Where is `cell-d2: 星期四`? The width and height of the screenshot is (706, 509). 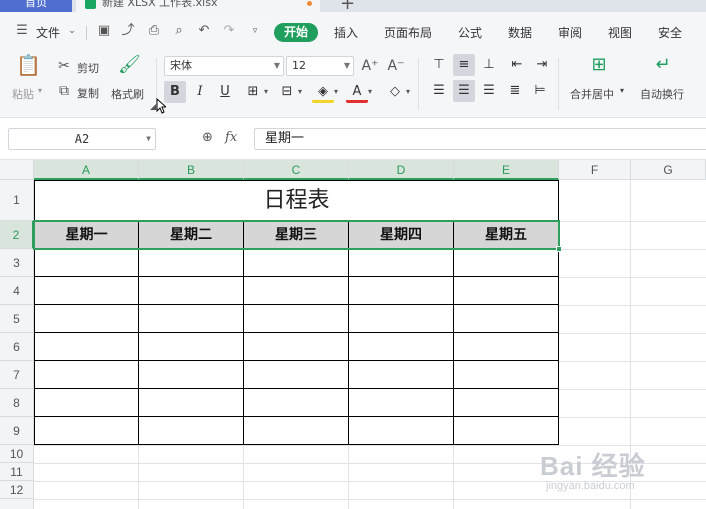
cell-d2: 星期四 is located at coordinates (401, 235).